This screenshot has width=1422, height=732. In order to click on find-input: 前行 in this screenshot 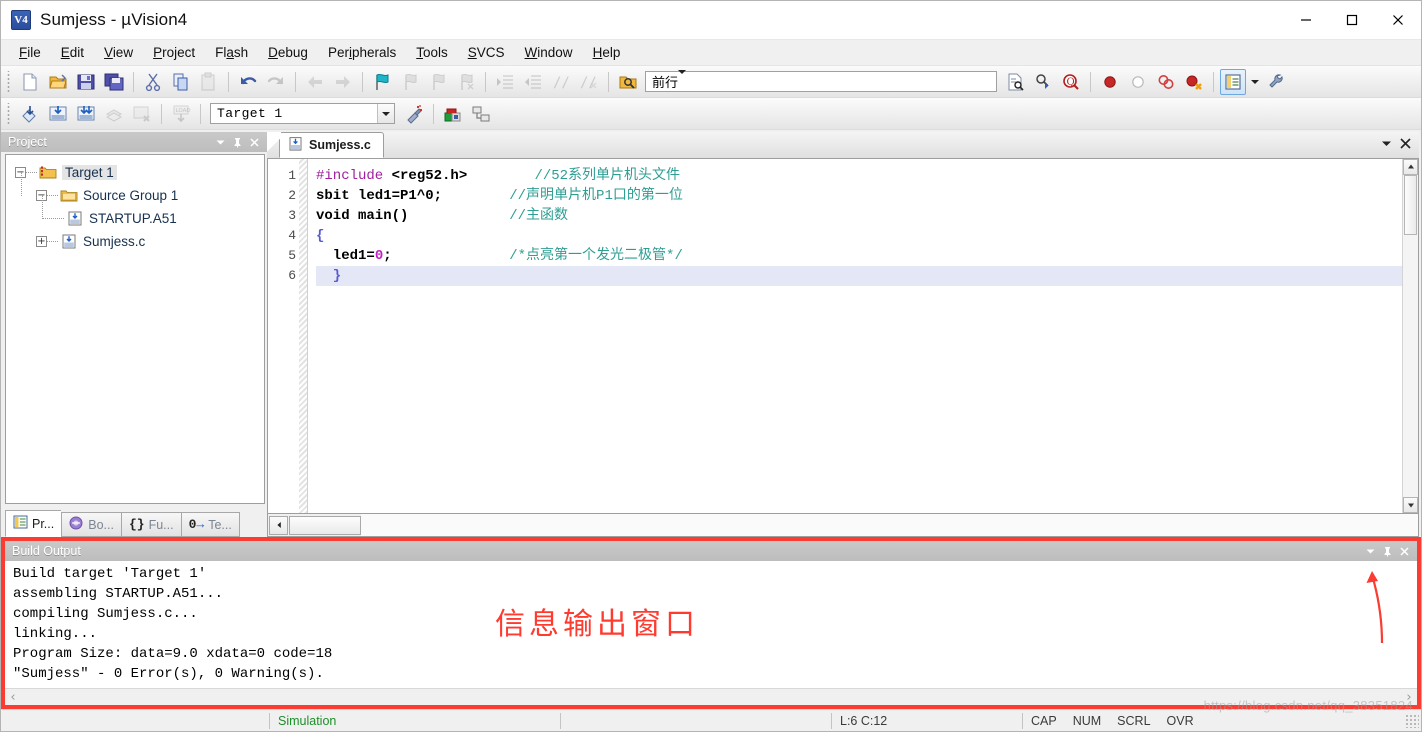, I will do `click(662, 81)`.